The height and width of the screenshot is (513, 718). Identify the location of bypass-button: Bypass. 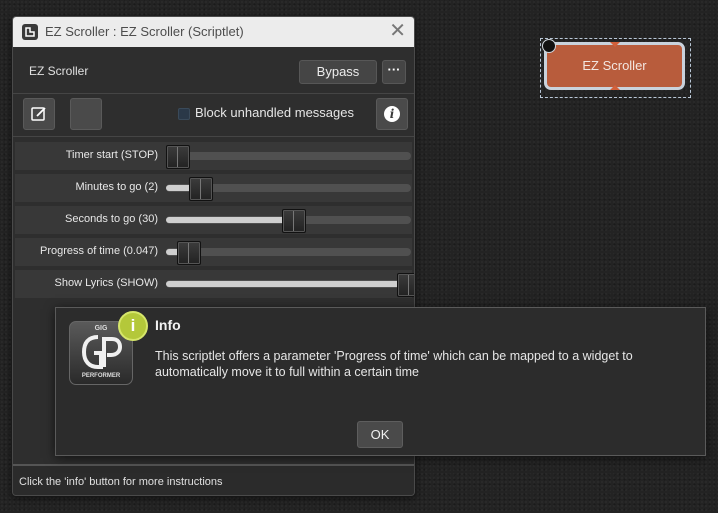
(338, 72).